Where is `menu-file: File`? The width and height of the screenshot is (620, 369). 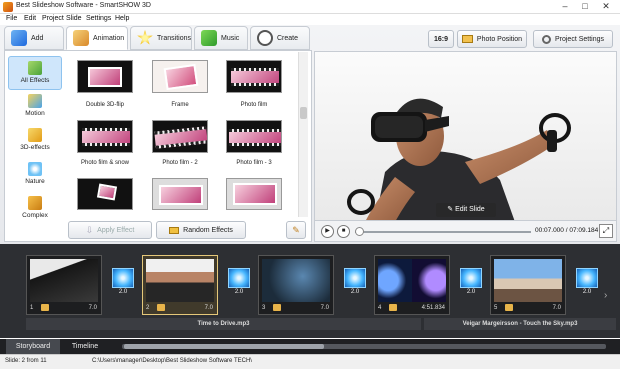
menu-file: File is located at coordinates (11, 18).